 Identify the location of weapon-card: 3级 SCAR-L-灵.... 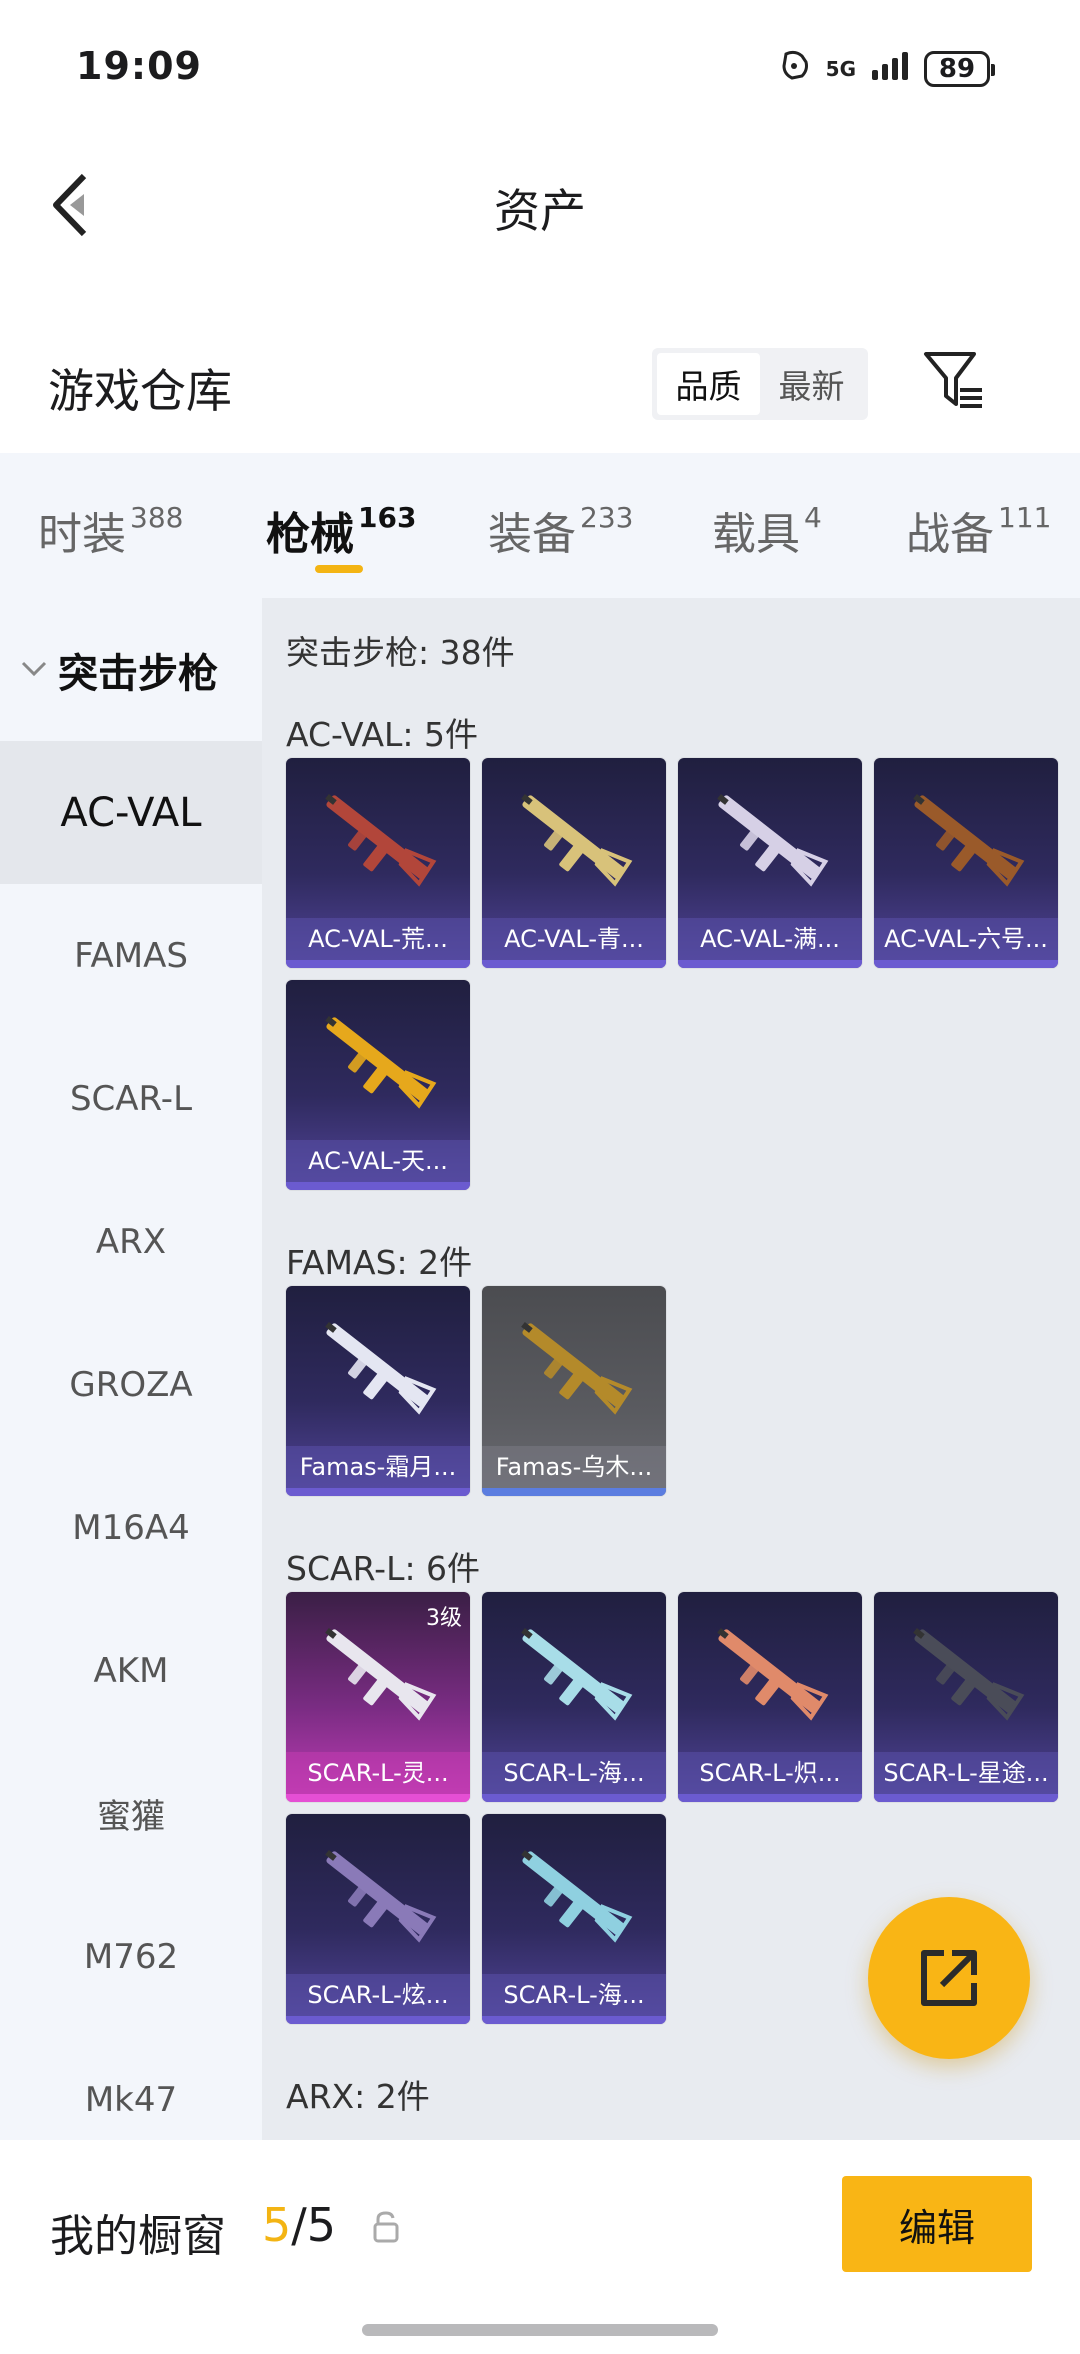
(378, 1697).